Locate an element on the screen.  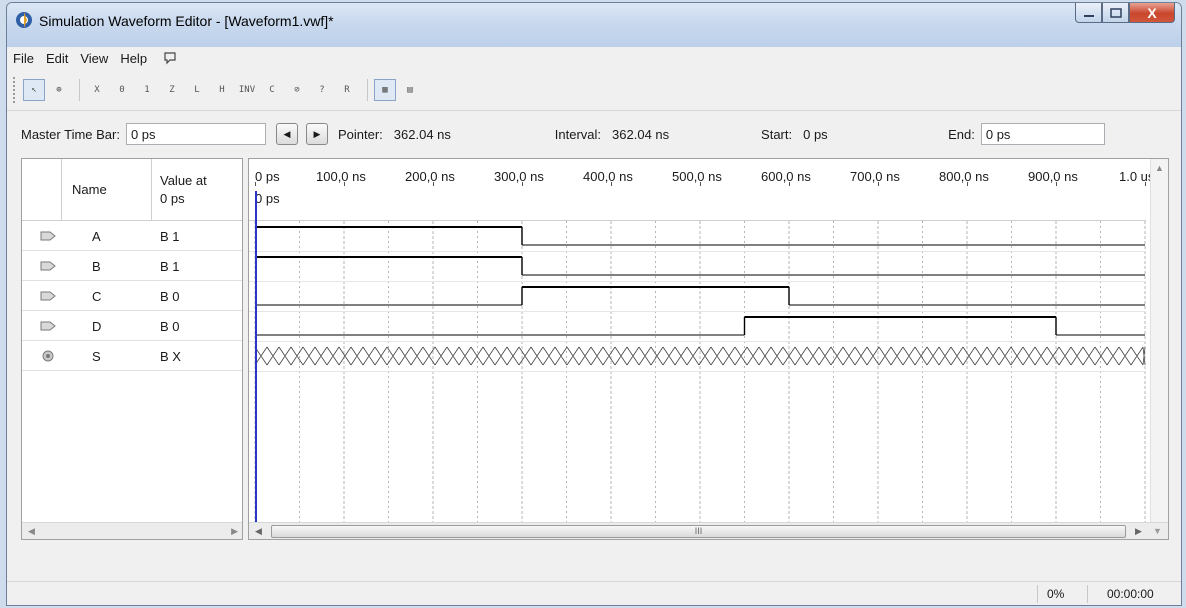
scroll-right-icon: ▶ is located at coordinates (234, 531).